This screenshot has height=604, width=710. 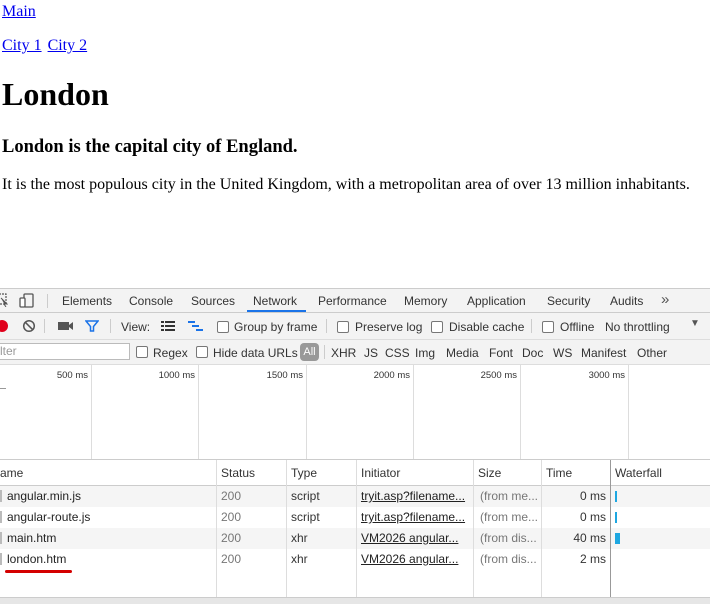 I want to click on timeline-tick-label: 2500 ms, so click(x=498, y=375).